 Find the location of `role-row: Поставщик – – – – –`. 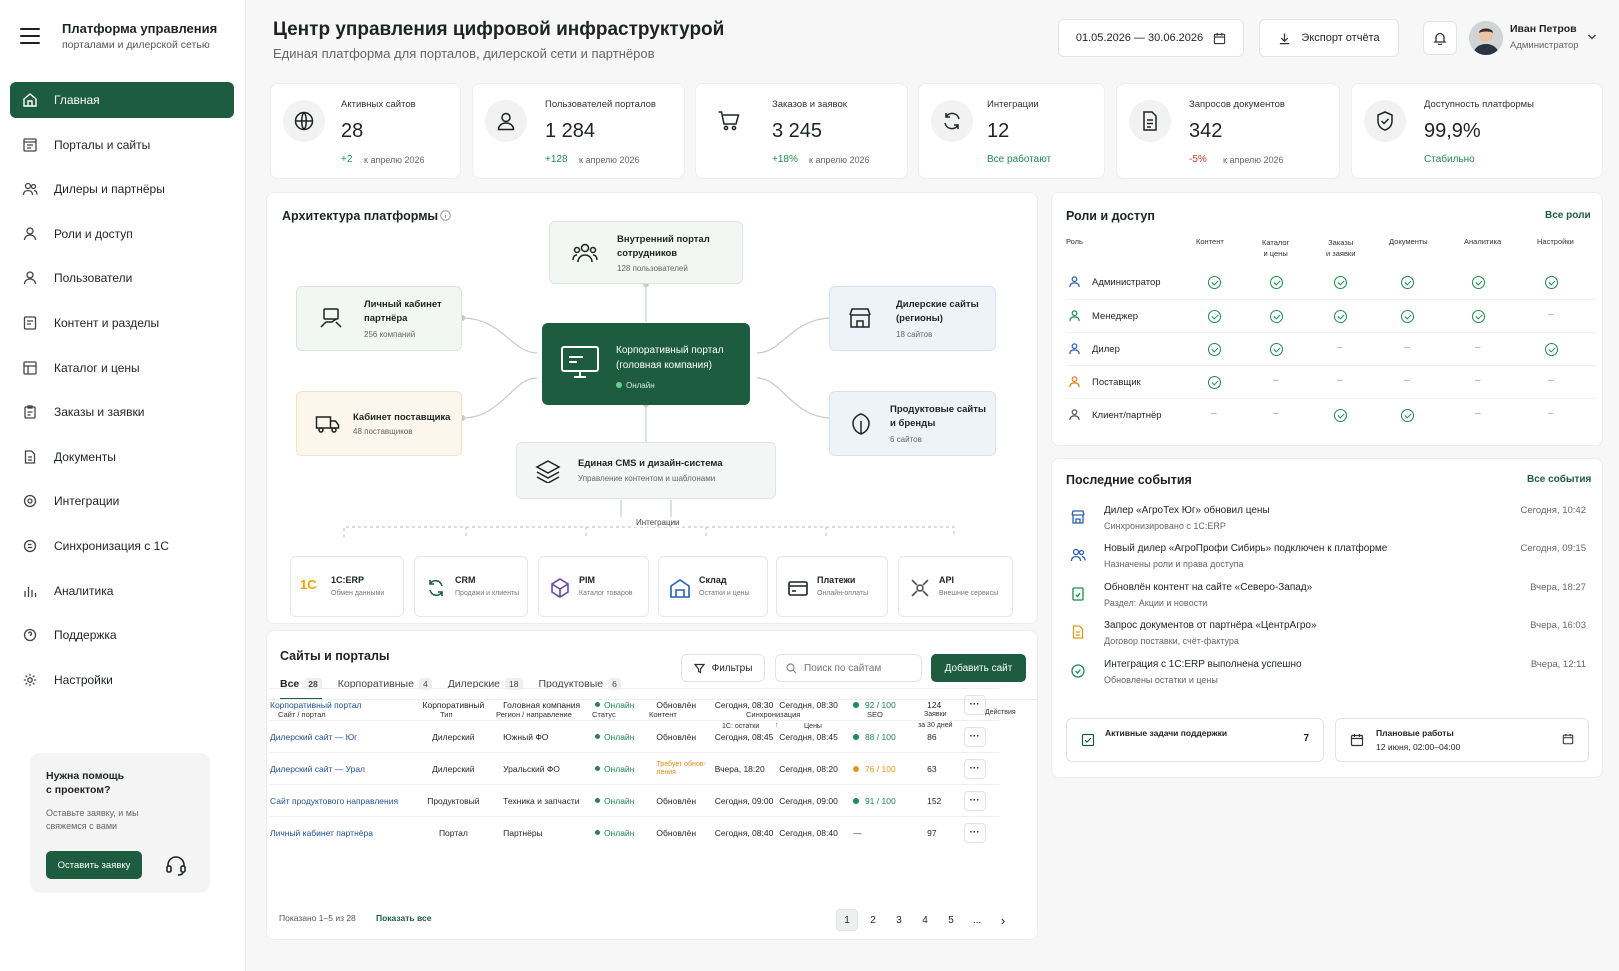

role-row: Поставщик – – – – – is located at coordinates (1331, 381).